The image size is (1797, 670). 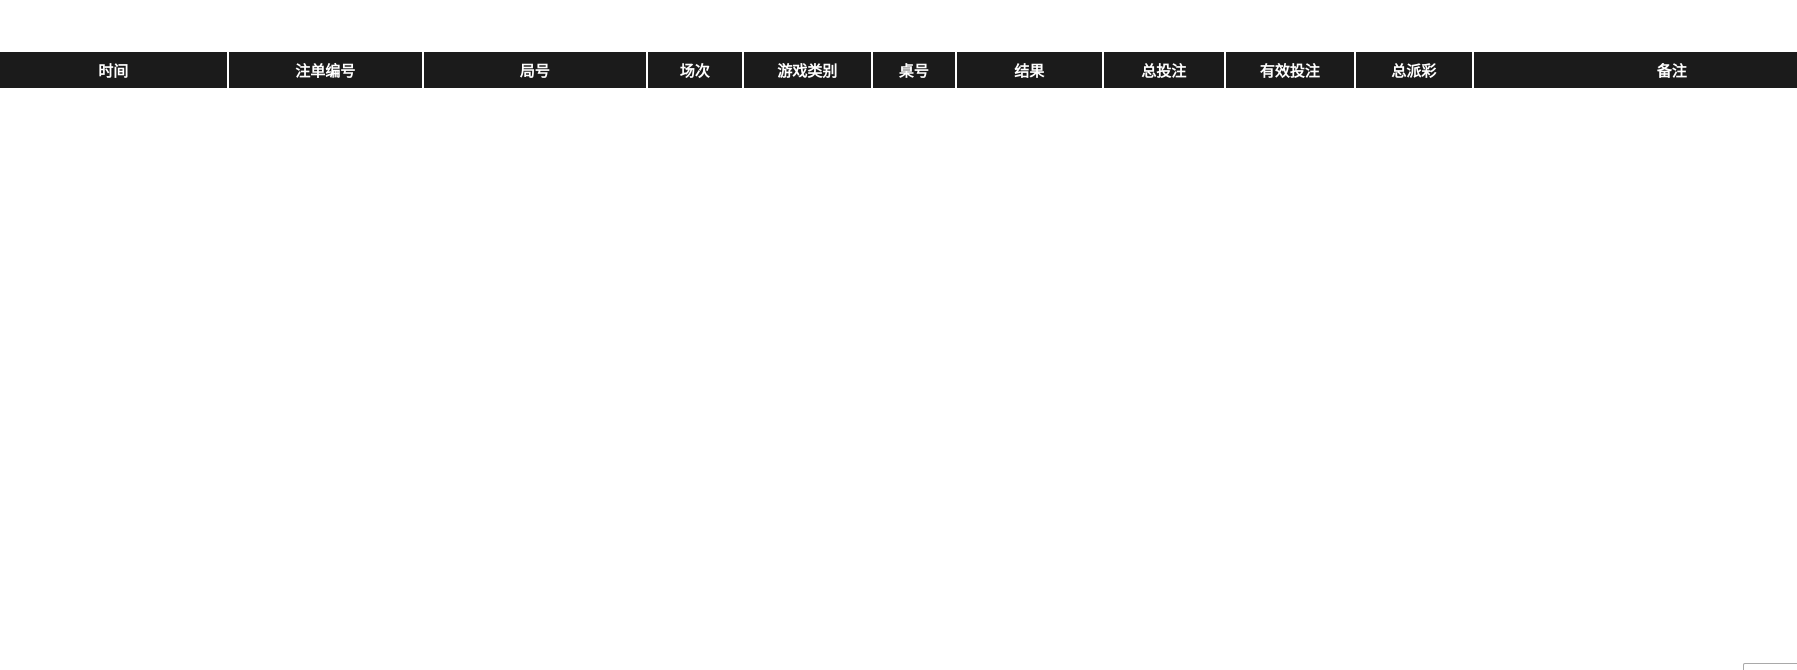 I want to click on bet-history-table-wrap: 时间 注单编号 局号 场次 游戏类别 桌号 结果 总投注 有效投注 总派彩 备注, so click(x=898, y=70).